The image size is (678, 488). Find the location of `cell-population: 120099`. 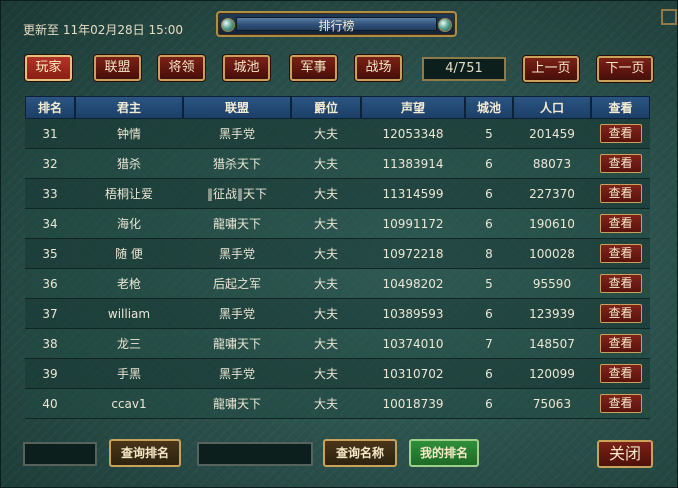

cell-population: 120099 is located at coordinates (552, 374).